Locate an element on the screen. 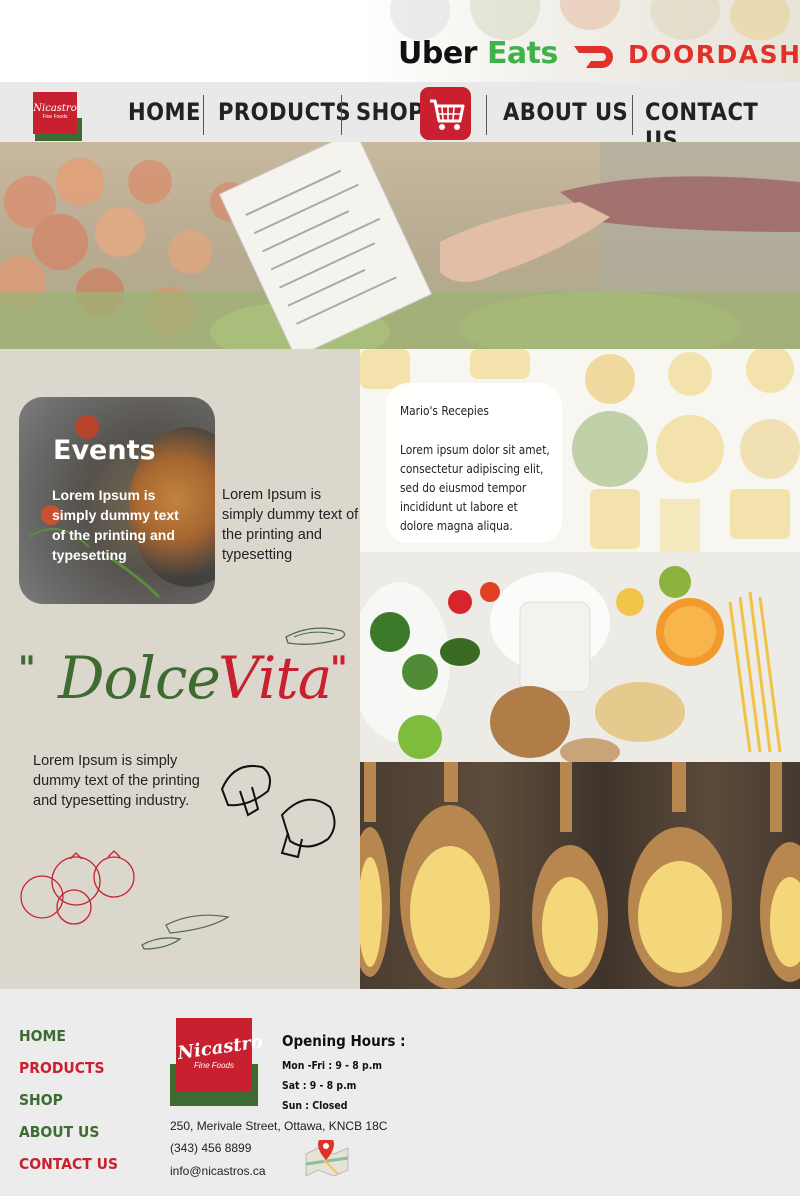 This screenshot has width=800, height=1196. spoons-illustration is located at coordinates (580, 875).